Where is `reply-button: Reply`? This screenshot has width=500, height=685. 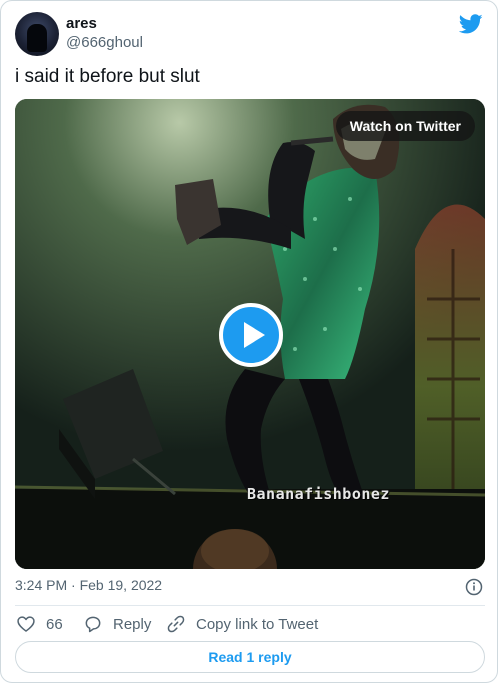
reply-button: Reply is located at coordinates (117, 624).